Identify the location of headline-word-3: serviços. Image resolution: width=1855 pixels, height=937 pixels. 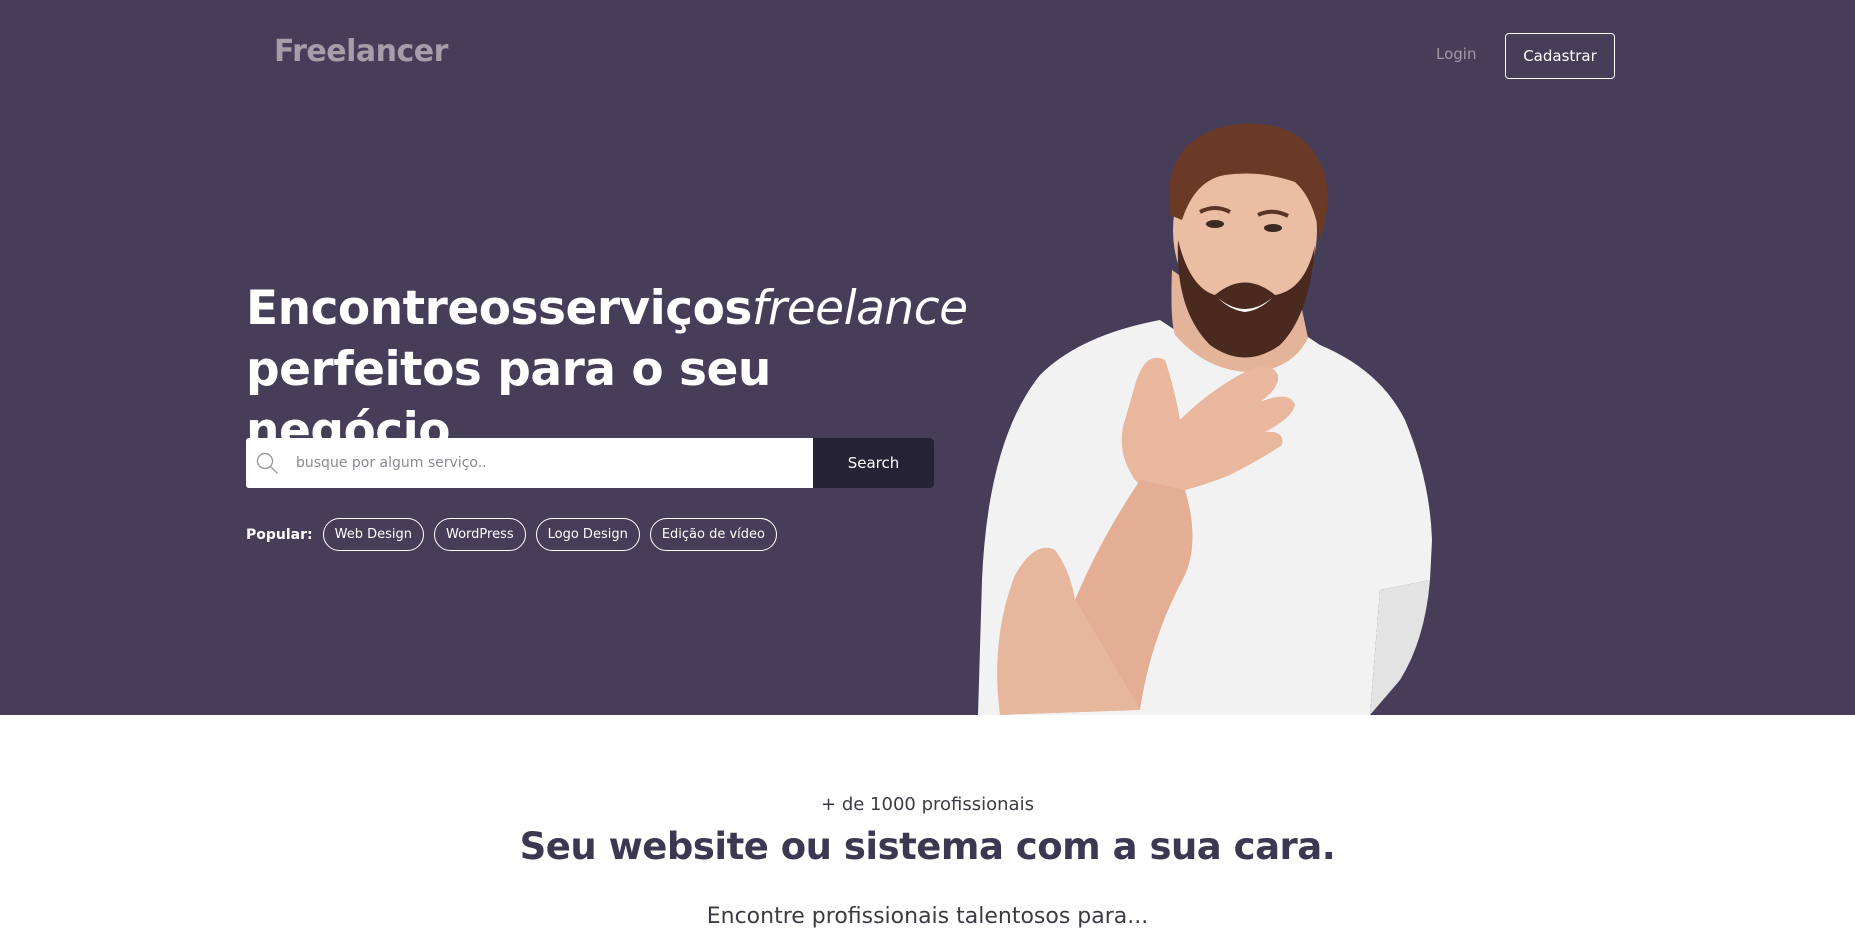
(644, 308).